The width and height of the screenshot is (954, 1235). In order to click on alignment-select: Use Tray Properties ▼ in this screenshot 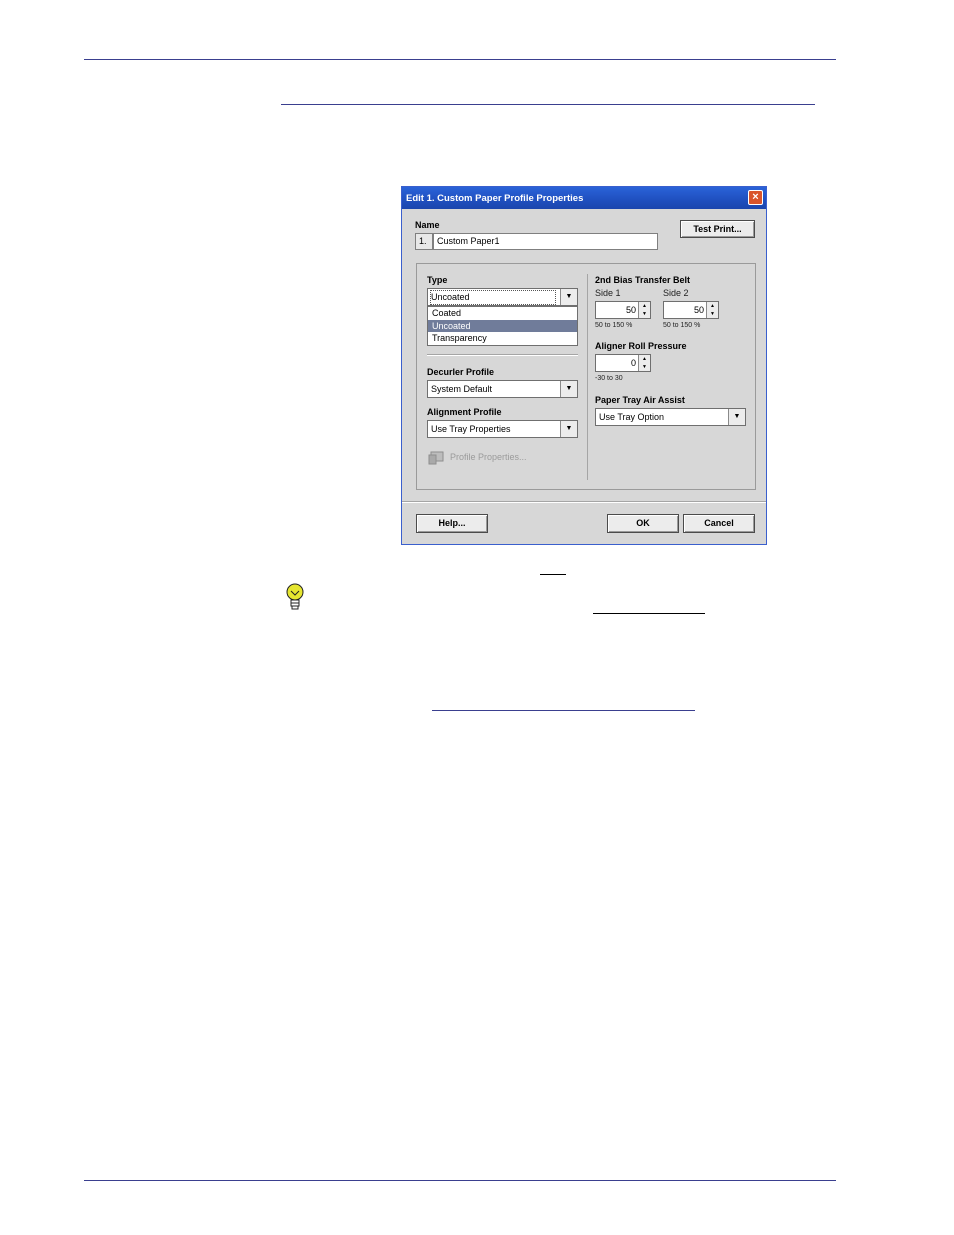, I will do `click(502, 429)`.